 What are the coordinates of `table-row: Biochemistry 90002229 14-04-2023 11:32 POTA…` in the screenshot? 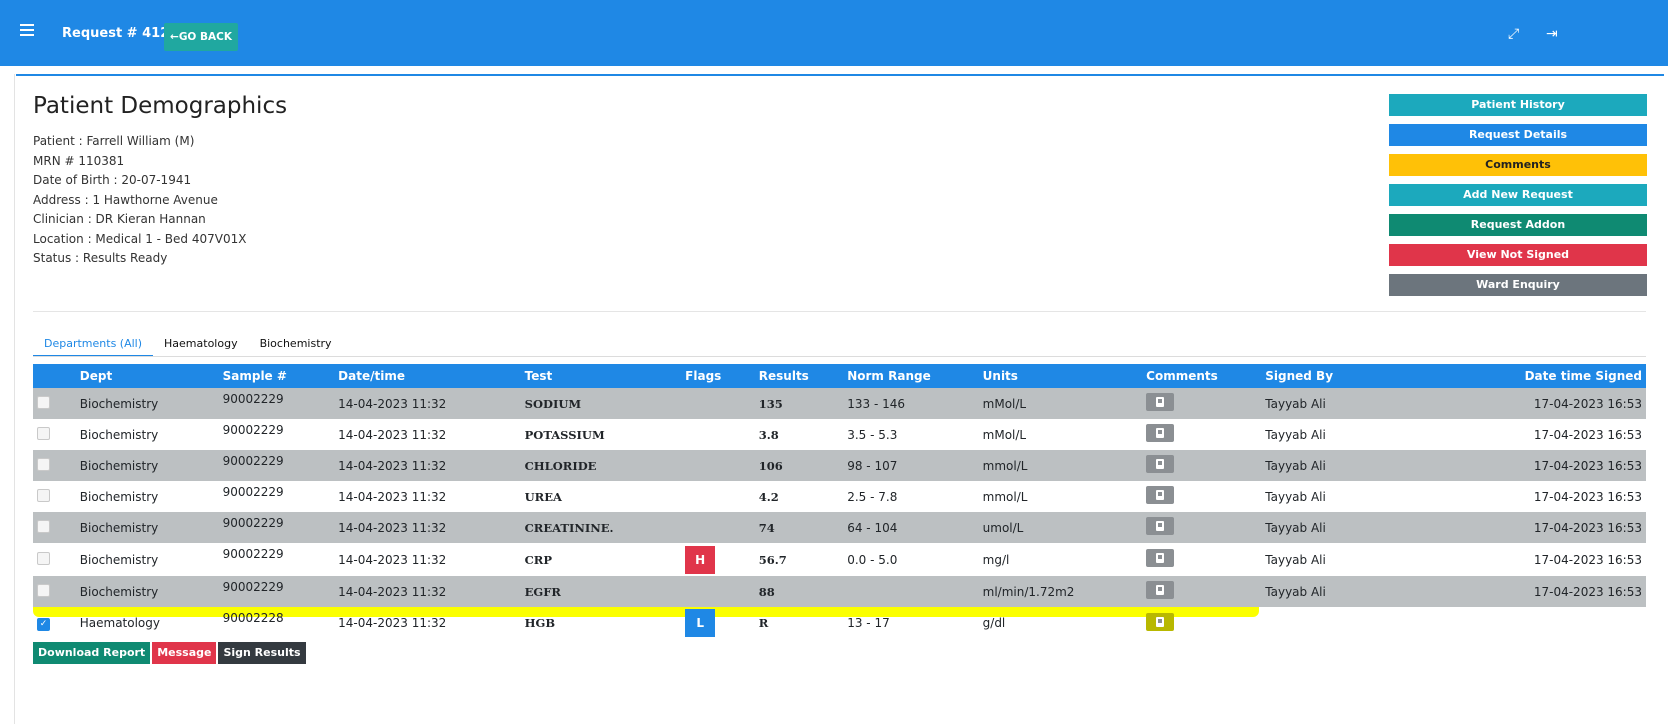 It's located at (839, 434).